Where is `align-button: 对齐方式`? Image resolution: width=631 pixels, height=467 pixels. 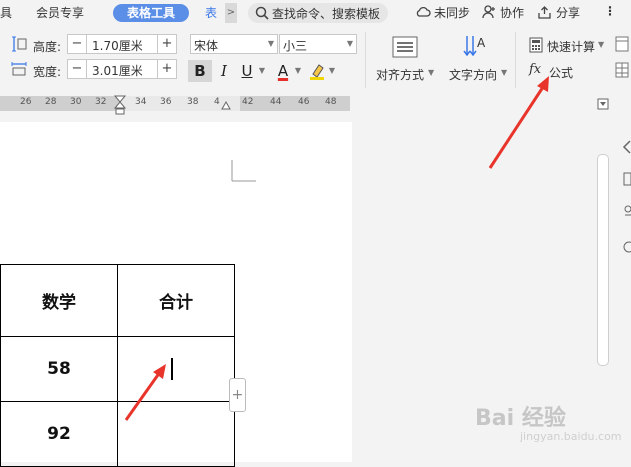
align-button: 对齐方式 is located at coordinates (400, 74).